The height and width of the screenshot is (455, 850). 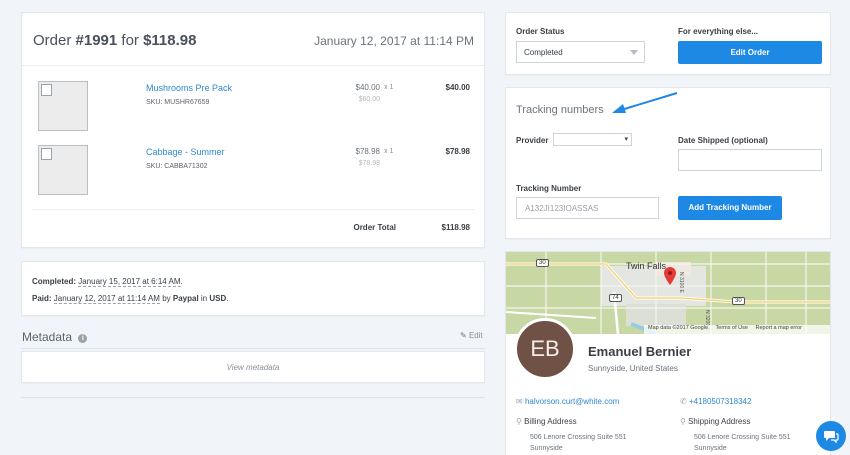 What do you see at coordinates (546, 421) in the screenshot?
I see `billing-address-label: ⚲ Billing Address` at bounding box center [546, 421].